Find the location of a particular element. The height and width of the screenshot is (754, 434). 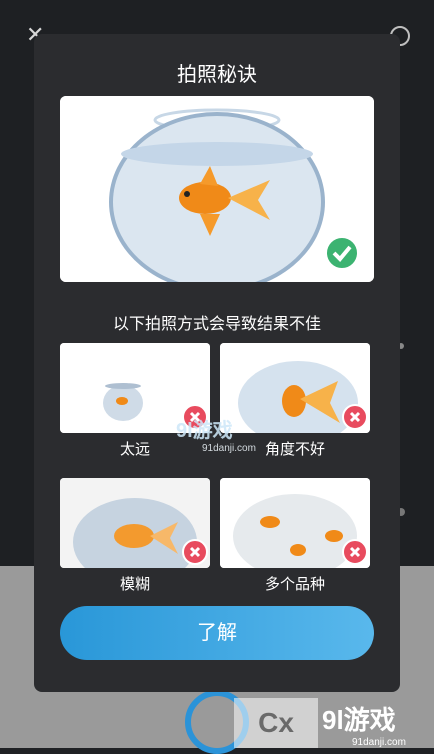

bad-examples-heading: 以下拍照方式会导致结果不佳 is located at coordinates (216, 324).